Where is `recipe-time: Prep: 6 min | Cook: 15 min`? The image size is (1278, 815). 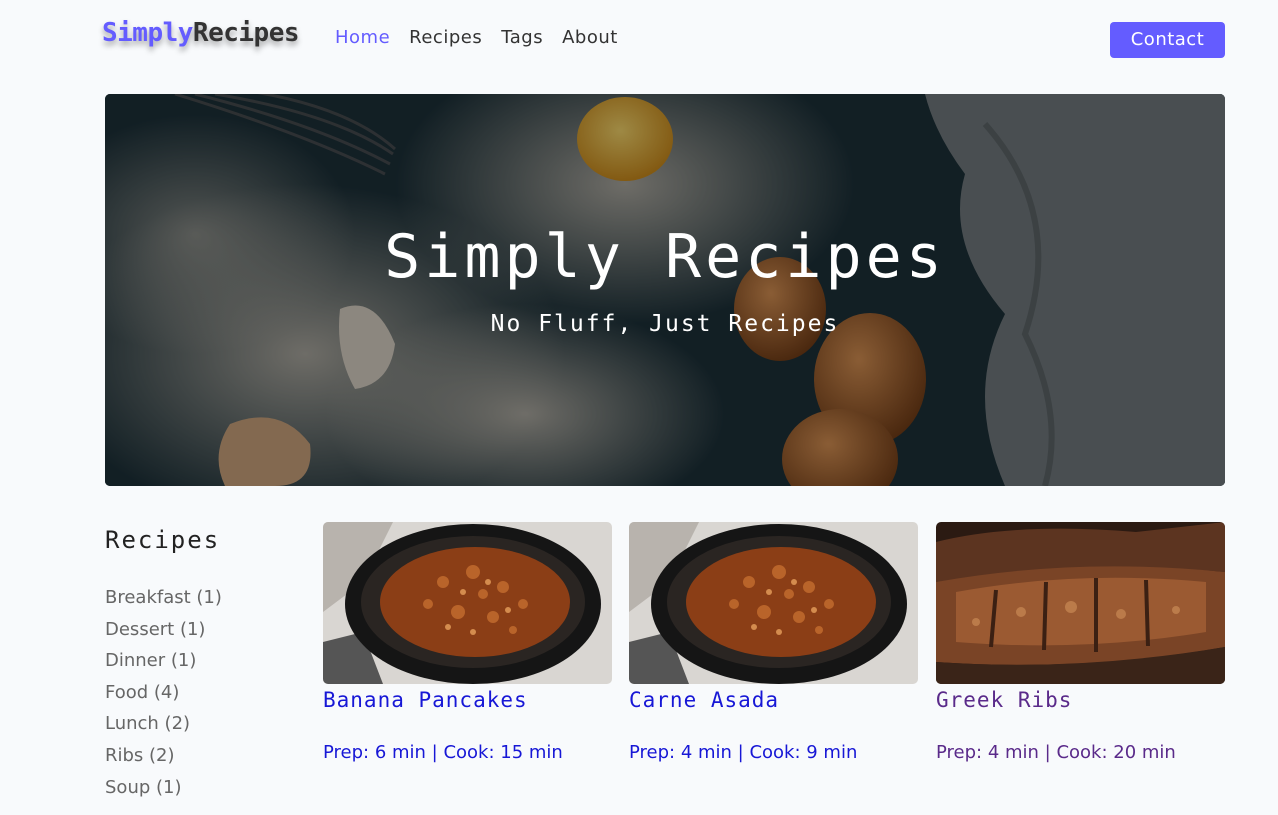 recipe-time: Prep: 6 min | Cook: 15 min is located at coordinates (443, 752).